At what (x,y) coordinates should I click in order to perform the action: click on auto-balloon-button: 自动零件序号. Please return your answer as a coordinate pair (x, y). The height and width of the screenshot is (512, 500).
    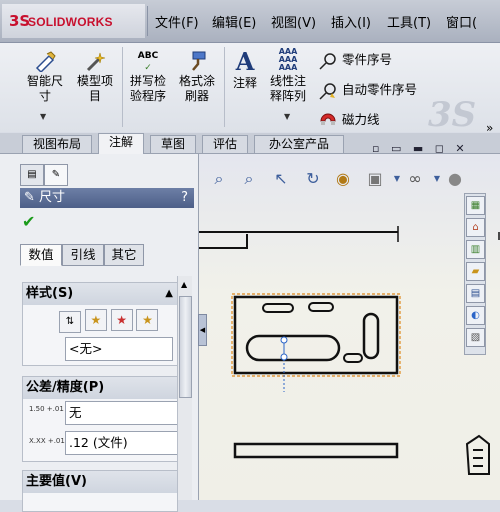
    Looking at the image, I should click on (367, 89).